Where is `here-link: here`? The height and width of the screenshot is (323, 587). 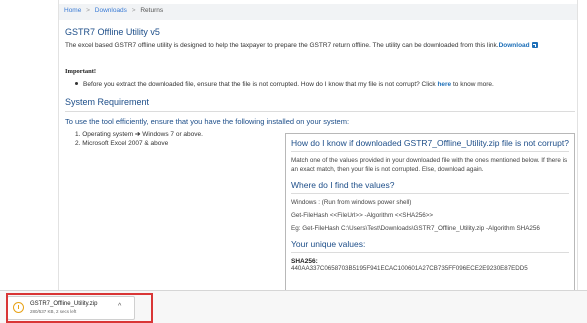 here-link: here is located at coordinates (444, 84).